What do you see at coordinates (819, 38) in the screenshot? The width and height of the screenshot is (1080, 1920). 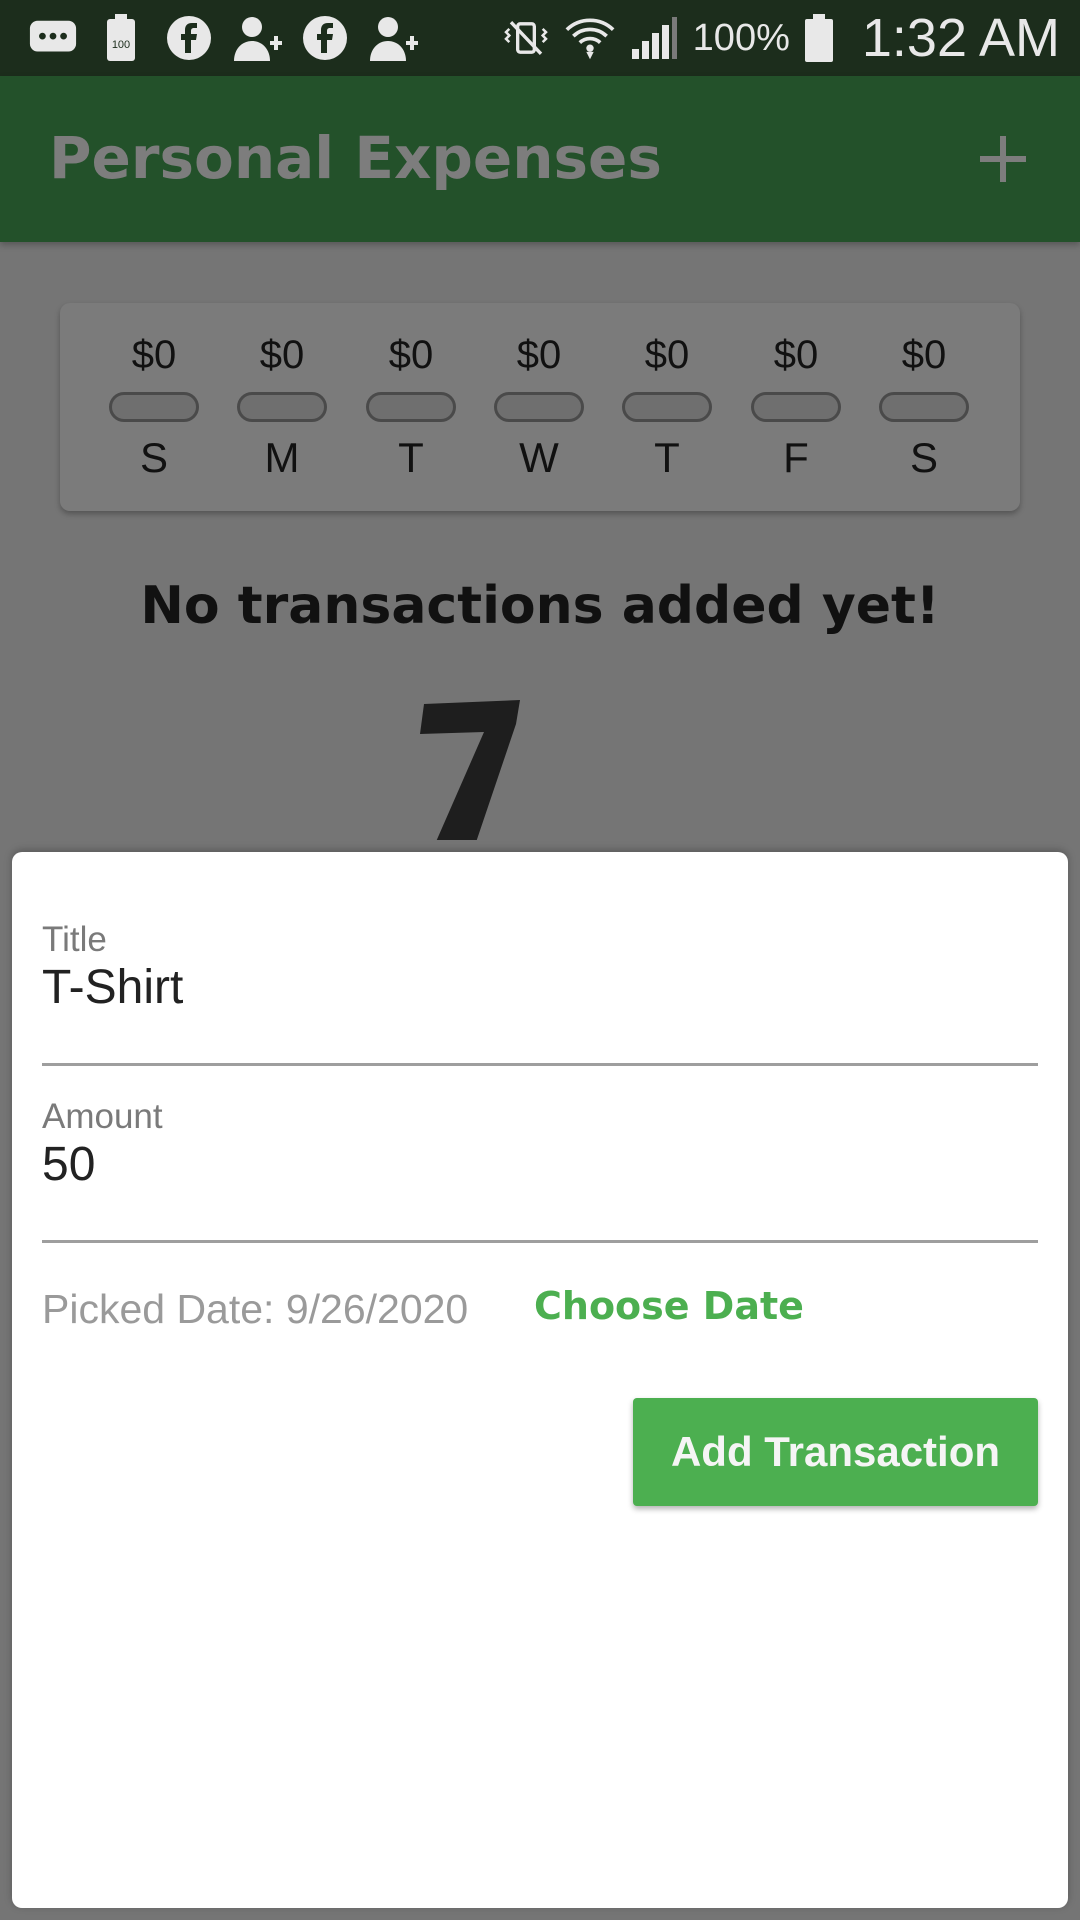 I see `battery-icon` at bounding box center [819, 38].